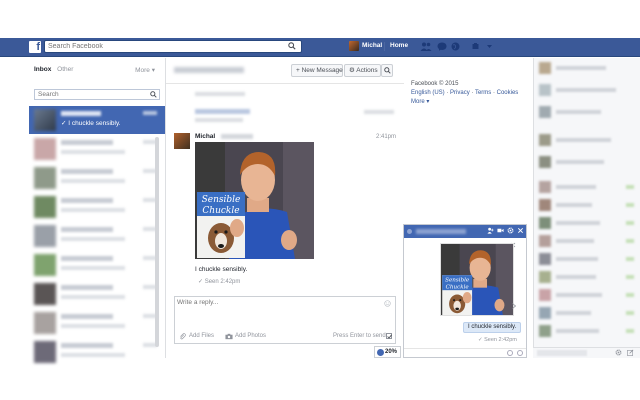  I want to click on tab-inbox: Inbox, so click(42, 69).